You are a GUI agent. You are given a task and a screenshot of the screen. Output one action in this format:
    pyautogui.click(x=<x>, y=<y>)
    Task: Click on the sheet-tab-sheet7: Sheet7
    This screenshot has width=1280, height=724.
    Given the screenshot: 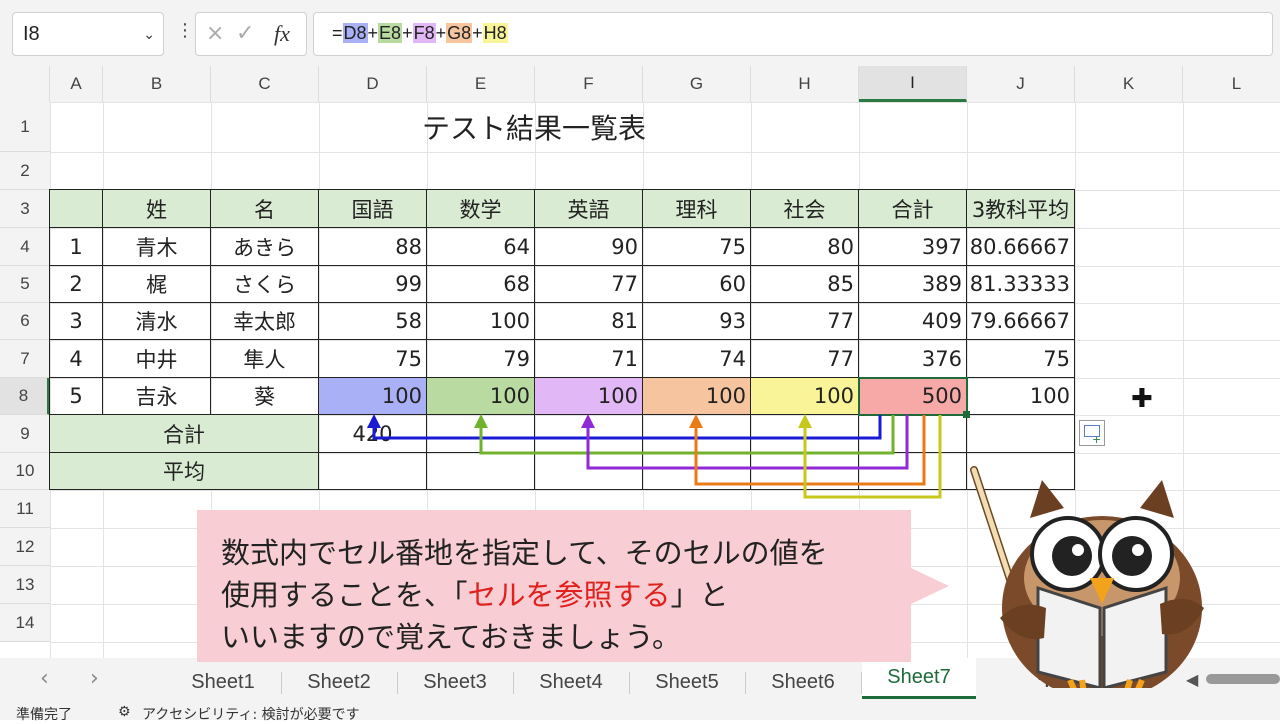 What is the action you would take?
    pyautogui.click(x=919, y=678)
    